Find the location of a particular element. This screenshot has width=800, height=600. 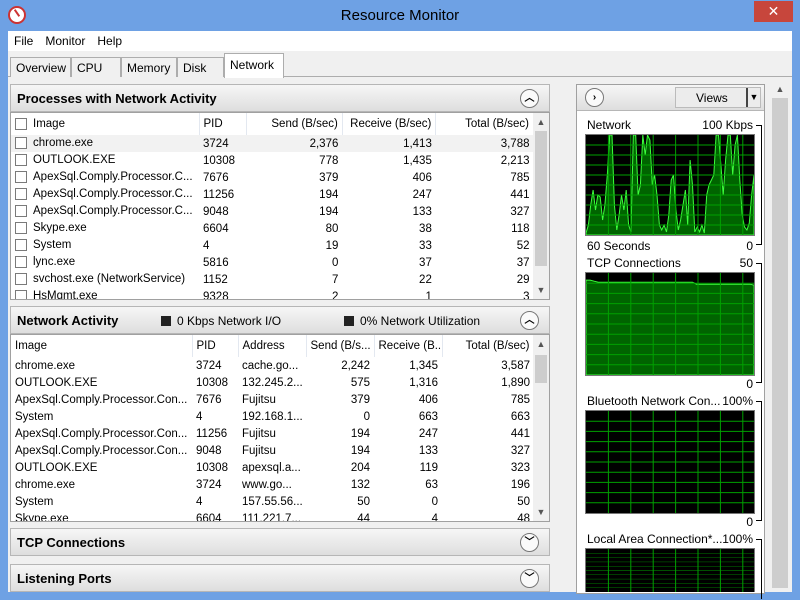

processes-scrollbar: ▲ ▼ is located at coordinates (541, 206).